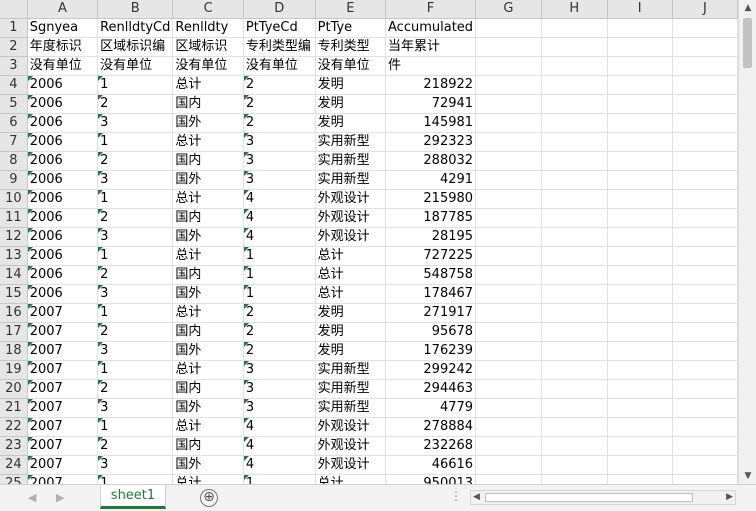  What do you see at coordinates (508, 180) in the screenshot?
I see `cell-g9` at bounding box center [508, 180].